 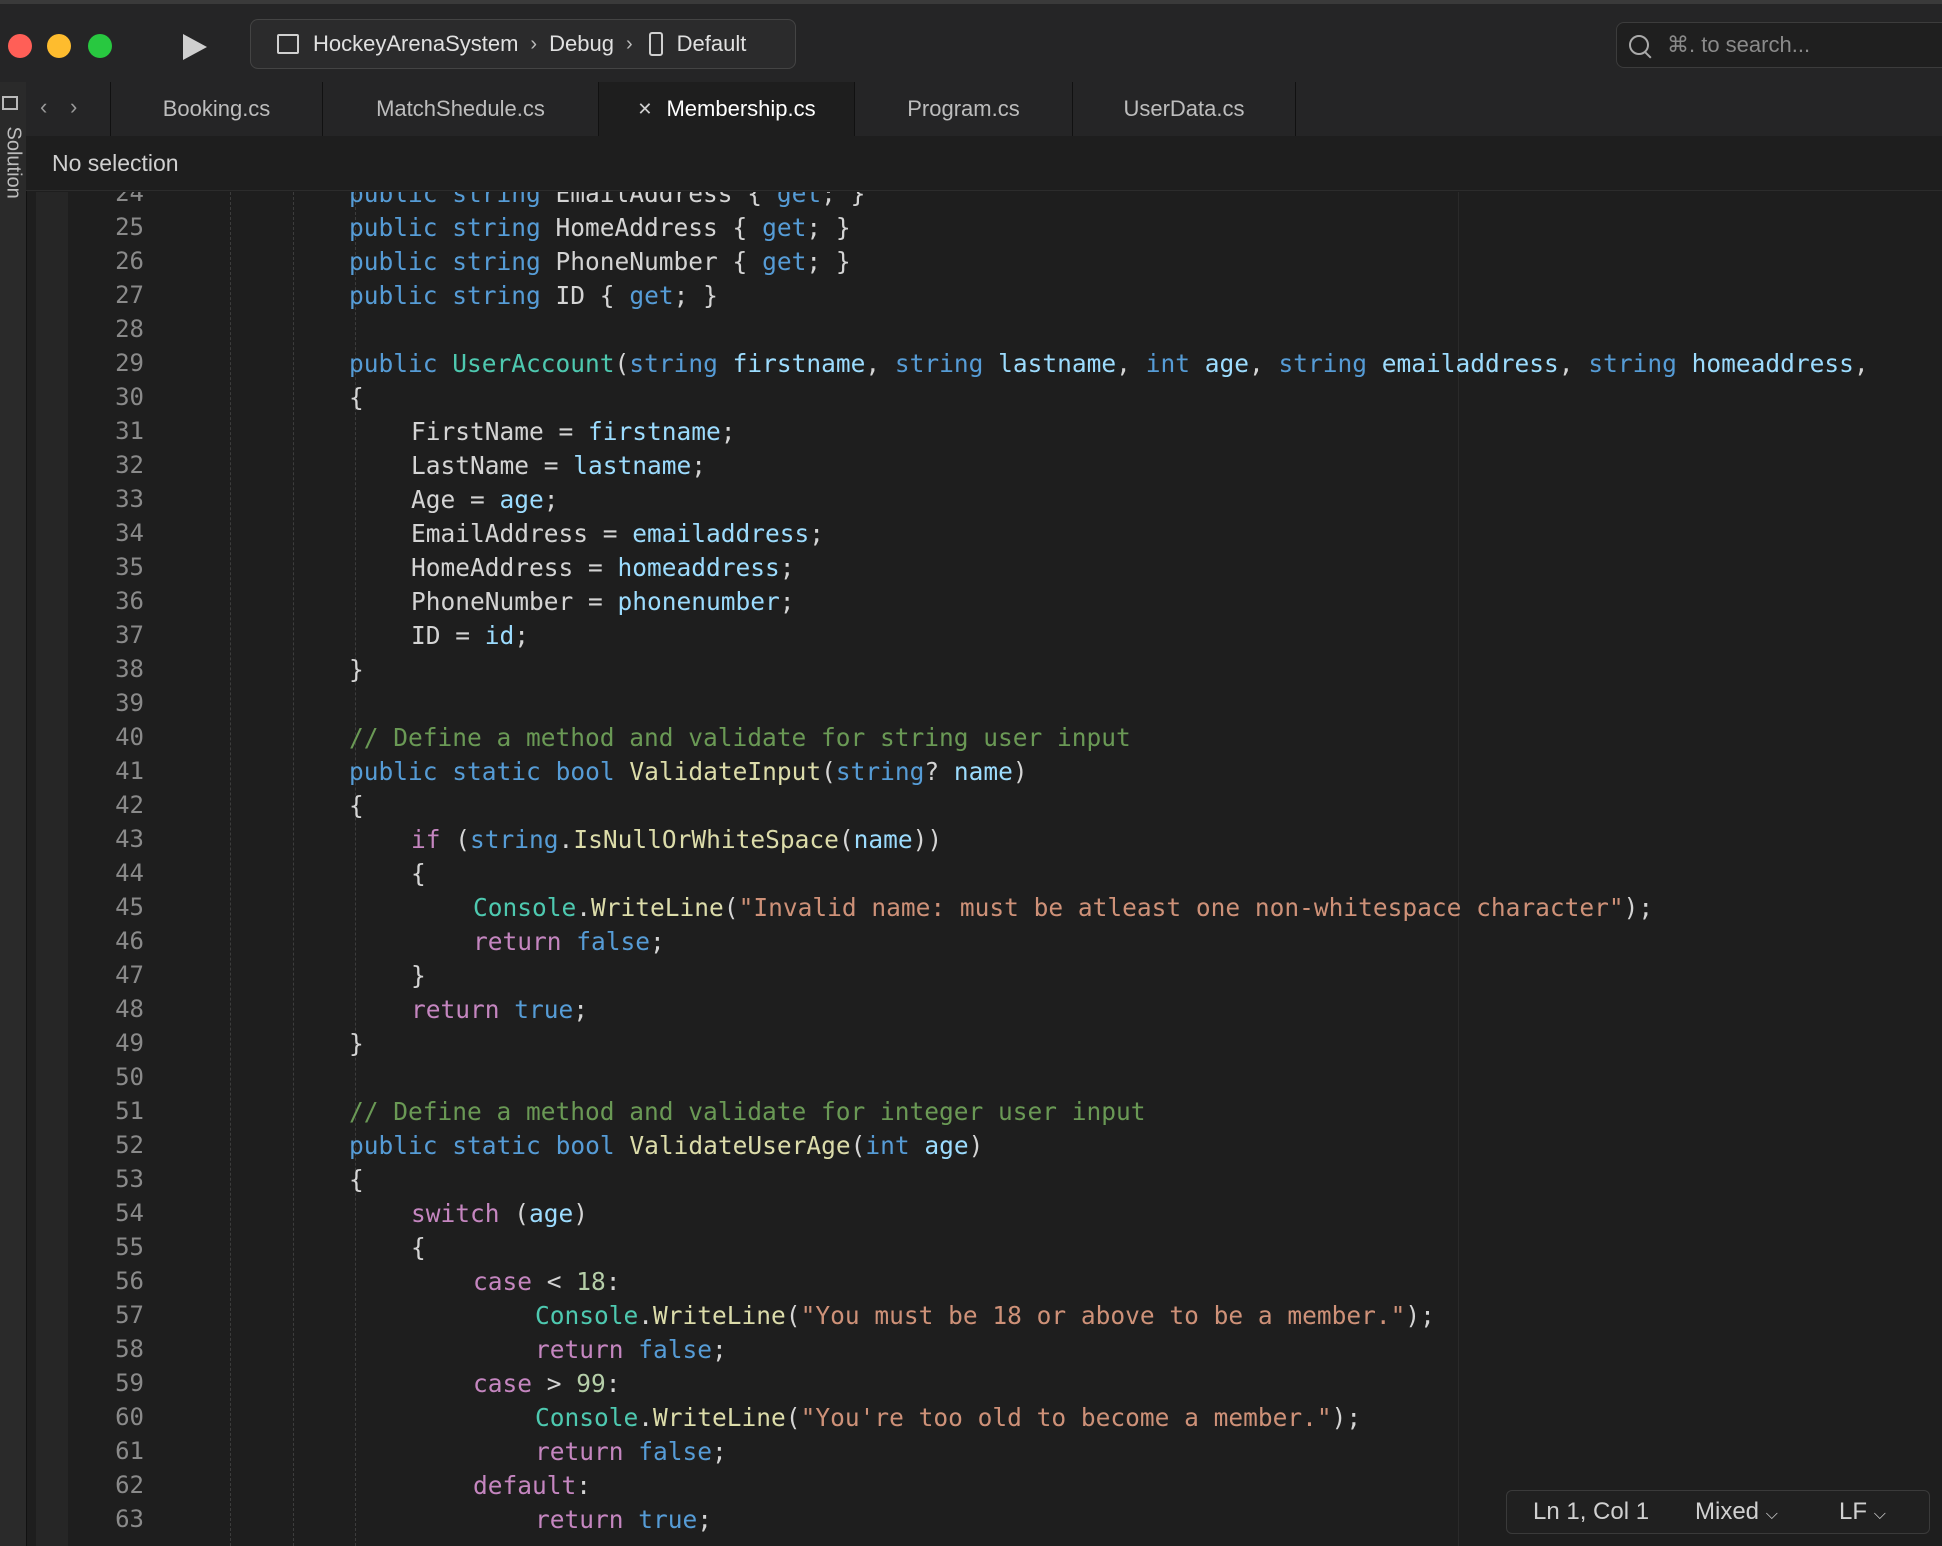 What do you see at coordinates (110, 1281) in the screenshot?
I see `line-number: 56` at bounding box center [110, 1281].